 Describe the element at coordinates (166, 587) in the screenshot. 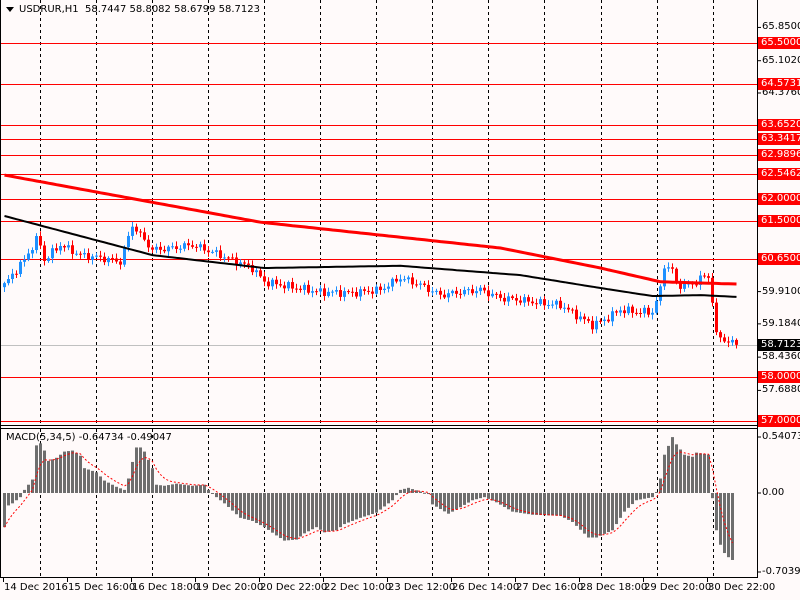

I see `time-label: 16 Dec 18:00` at that location.